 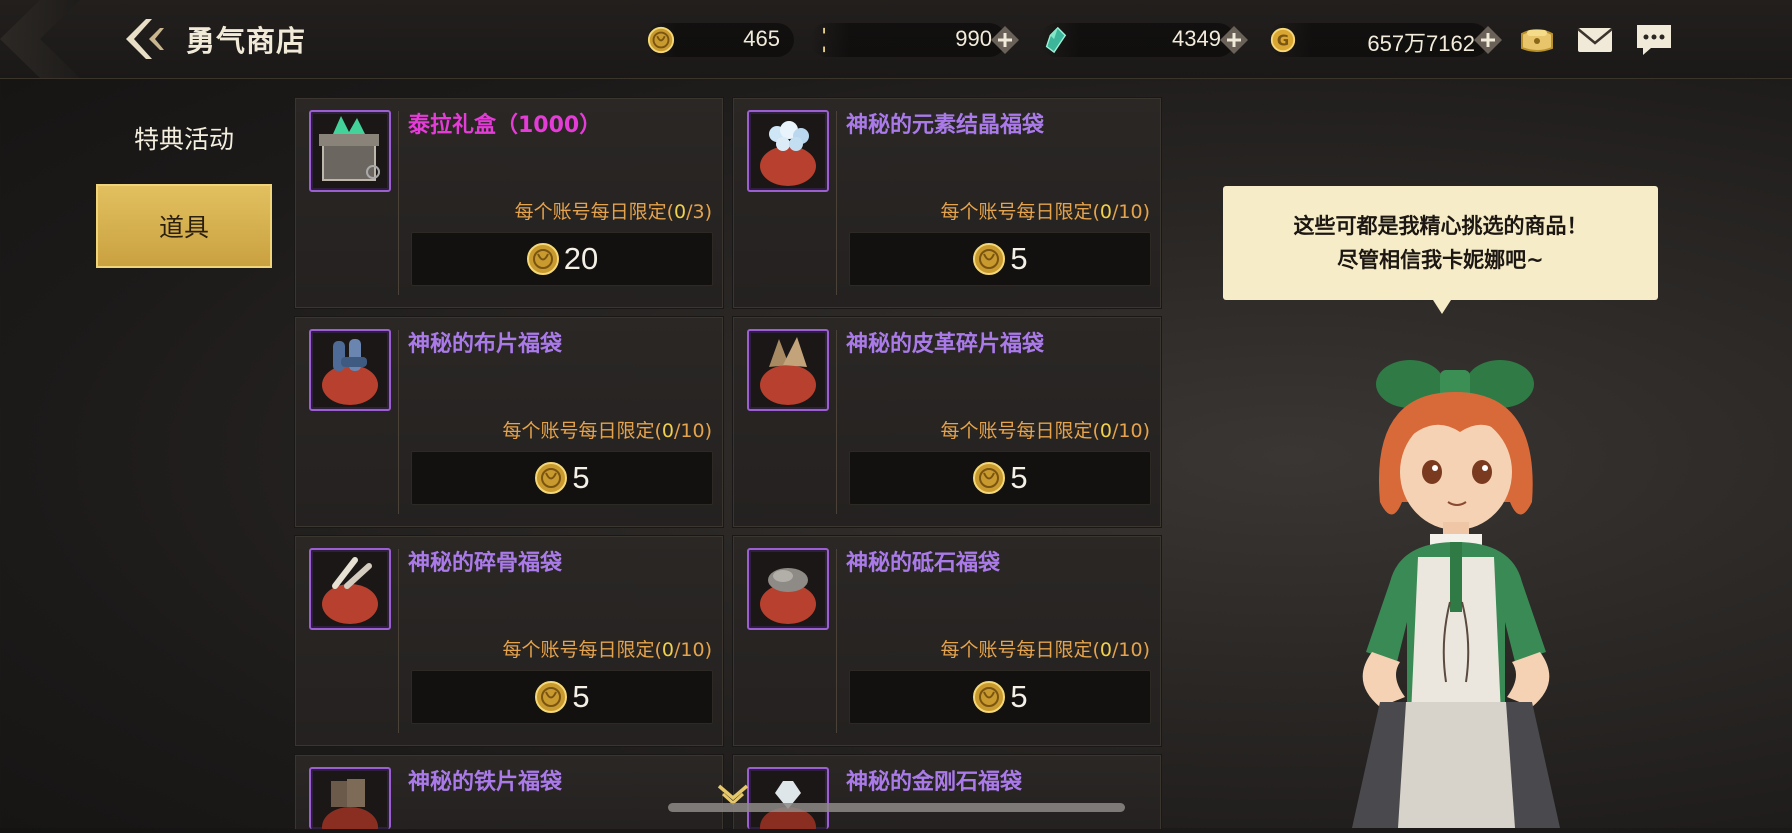 What do you see at coordinates (1144, 40) in the screenshot?
I see `currency-crystal: 4349` at bounding box center [1144, 40].